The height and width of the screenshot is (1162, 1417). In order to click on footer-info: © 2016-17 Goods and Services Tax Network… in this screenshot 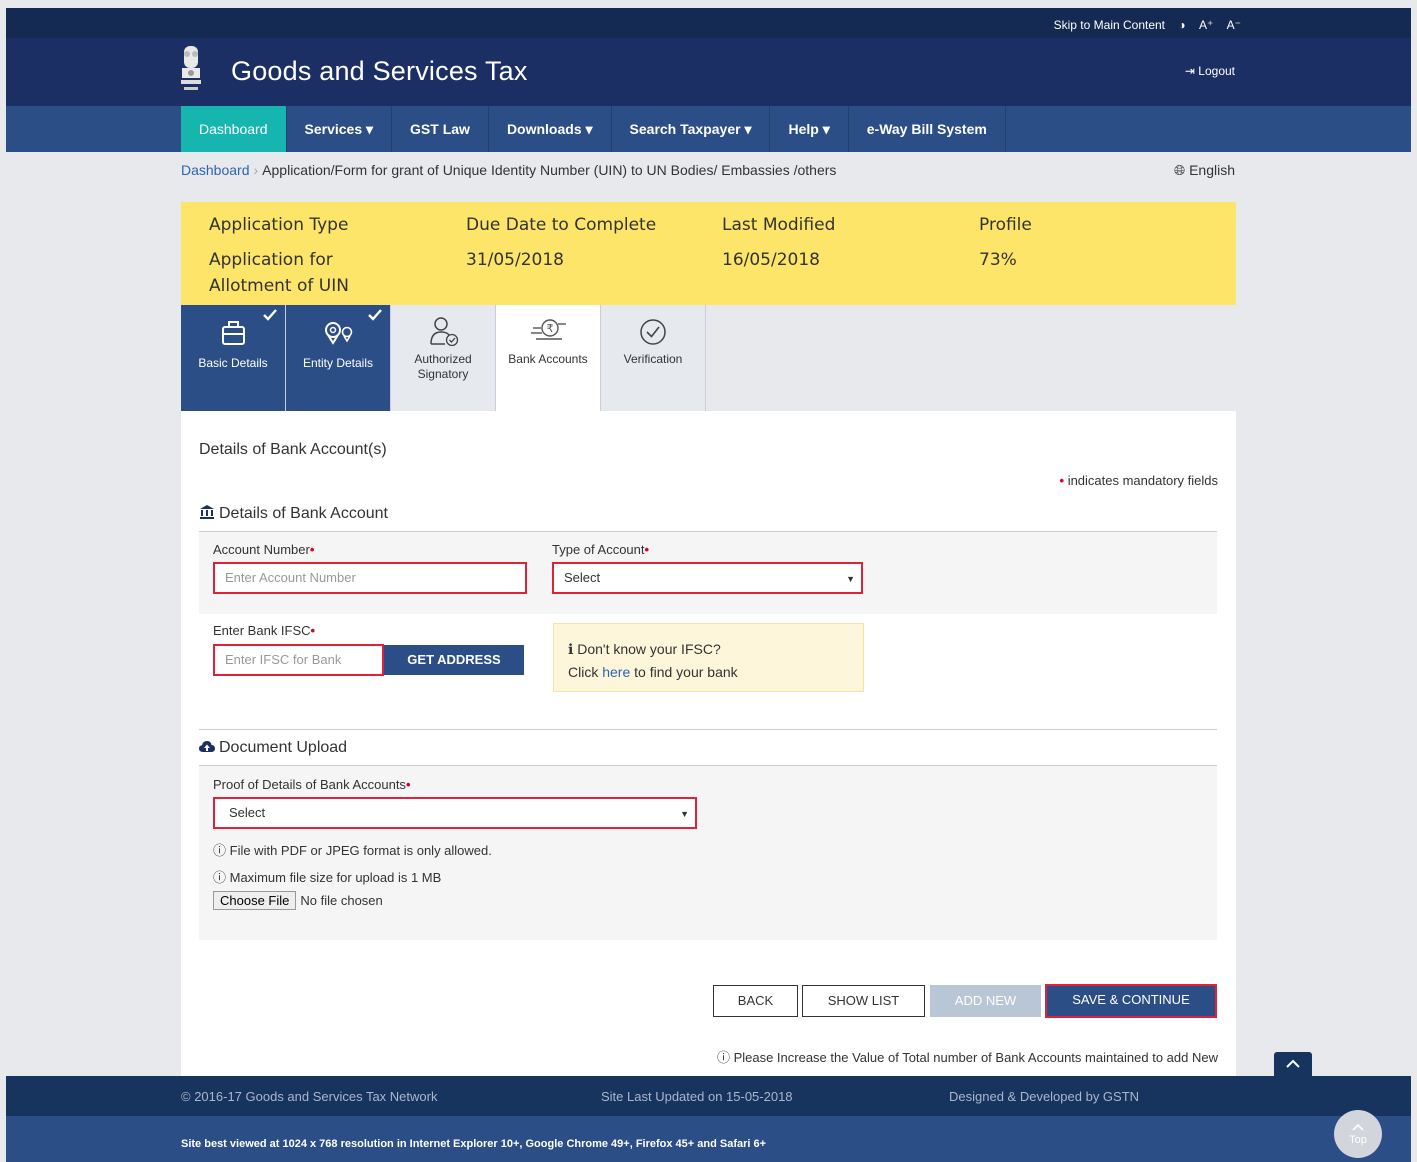, I will do `click(708, 1096)`.